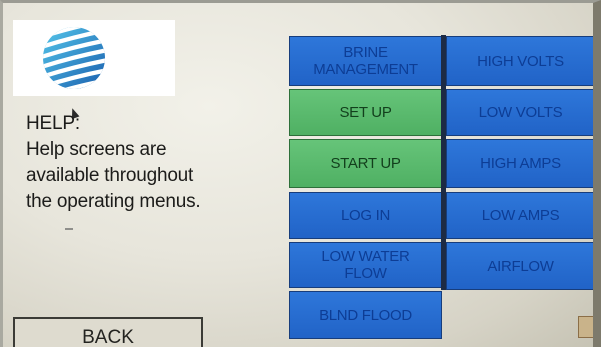 The height and width of the screenshot is (347, 601). I want to click on airflow-button: AIRFLOW, so click(519, 266).